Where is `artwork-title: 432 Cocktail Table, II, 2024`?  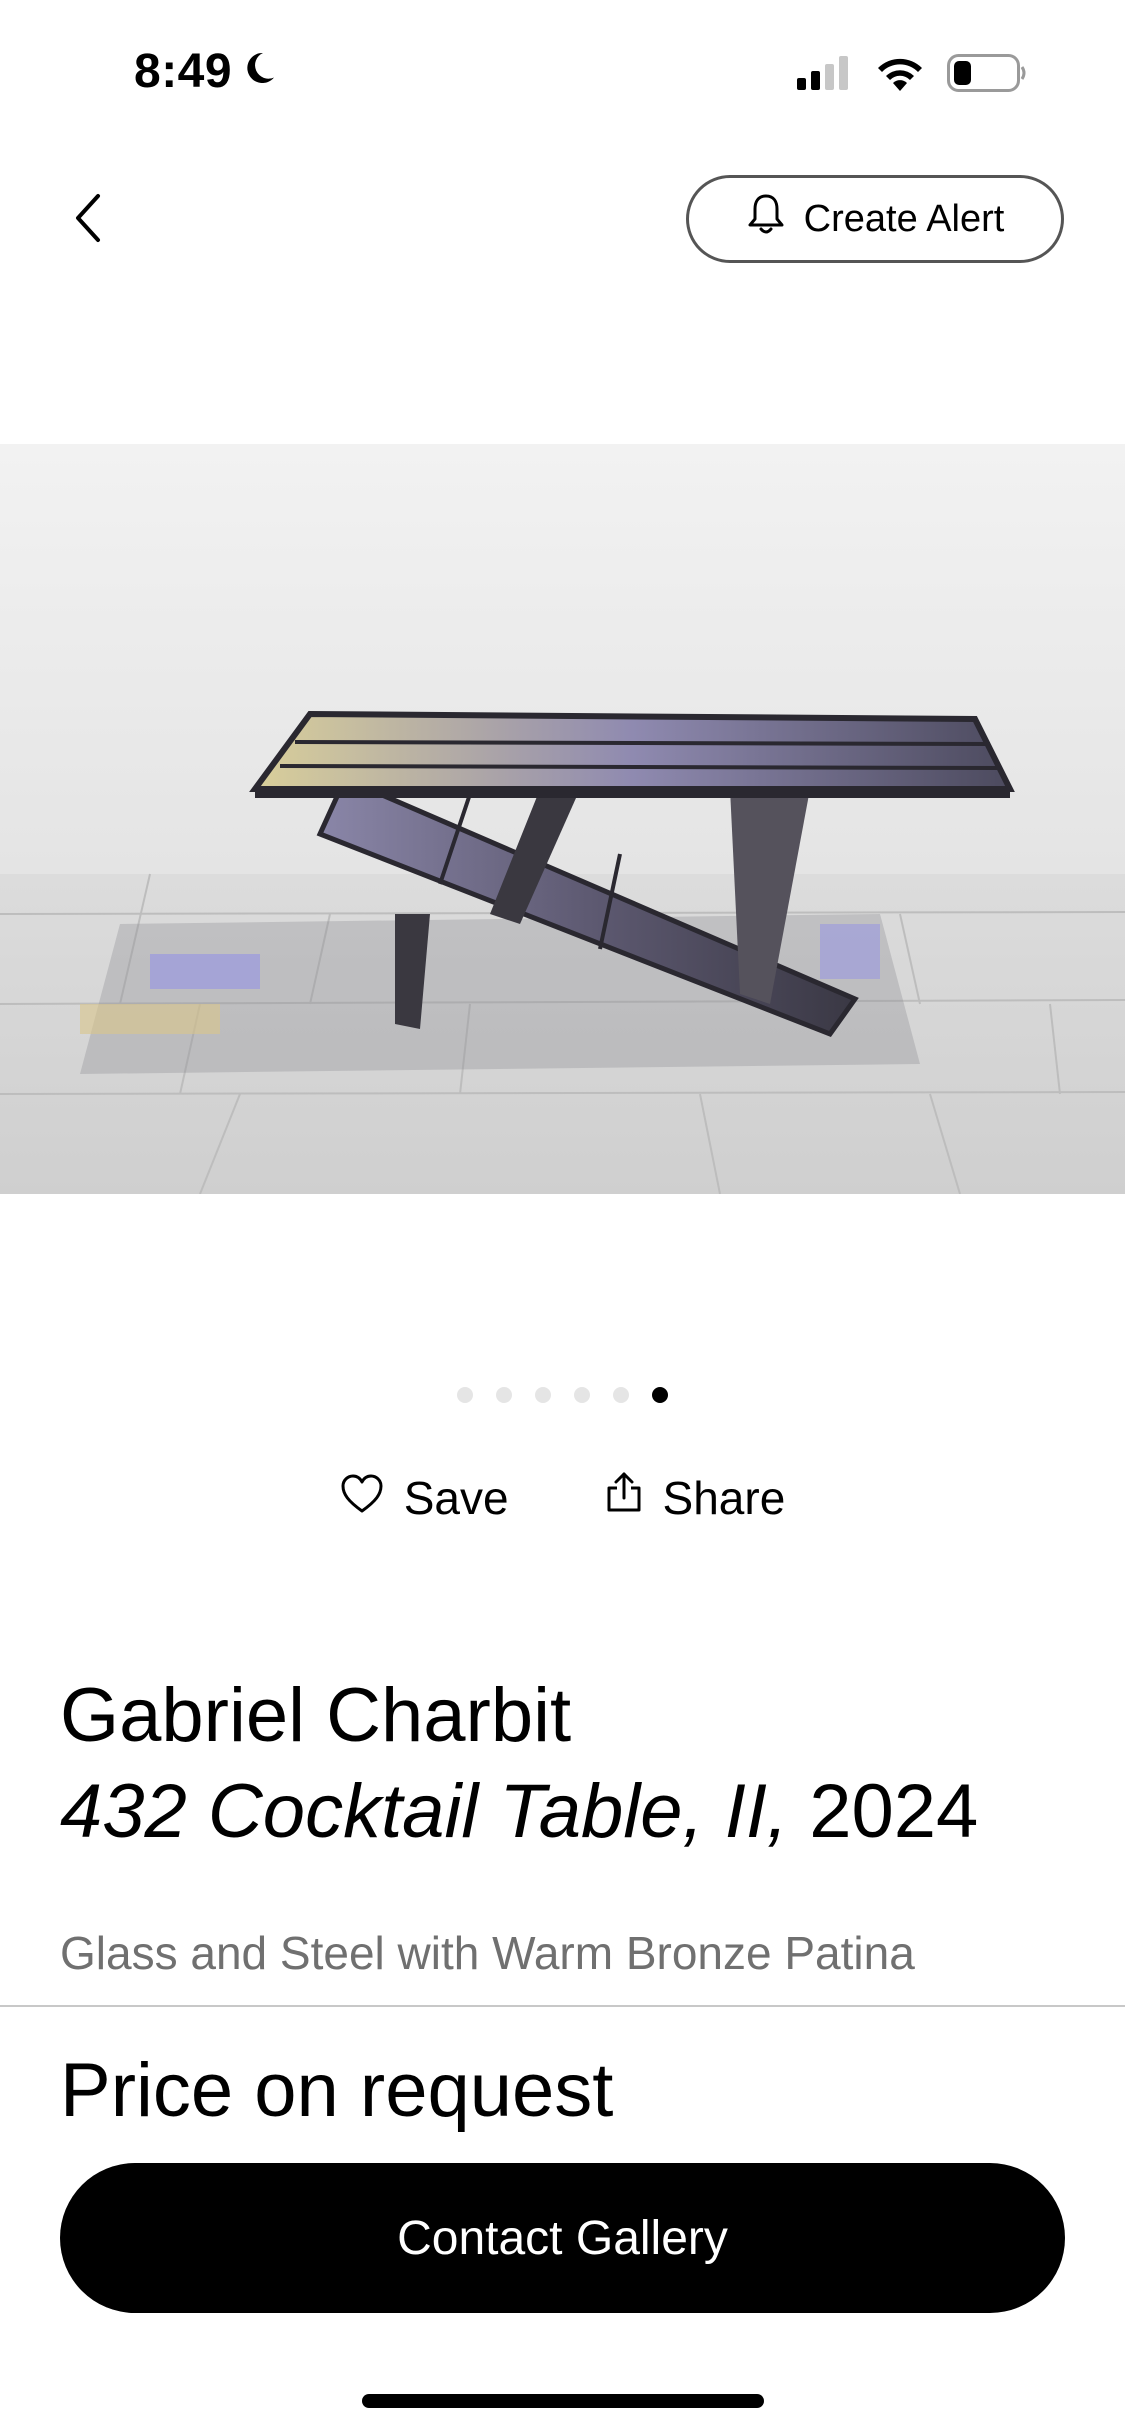 artwork-title: 432 Cocktail Table, II, 2024 is located at coordinates (519, 1812).